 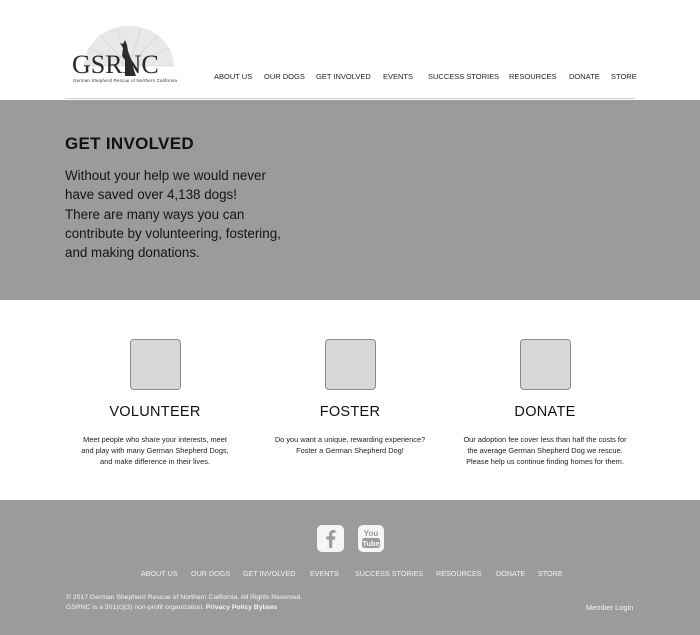 What do you see at coordinates (155, 214) in the screenshot?
I see `hero-text-line: There are many ways you can` at bounding box center [155, 214].